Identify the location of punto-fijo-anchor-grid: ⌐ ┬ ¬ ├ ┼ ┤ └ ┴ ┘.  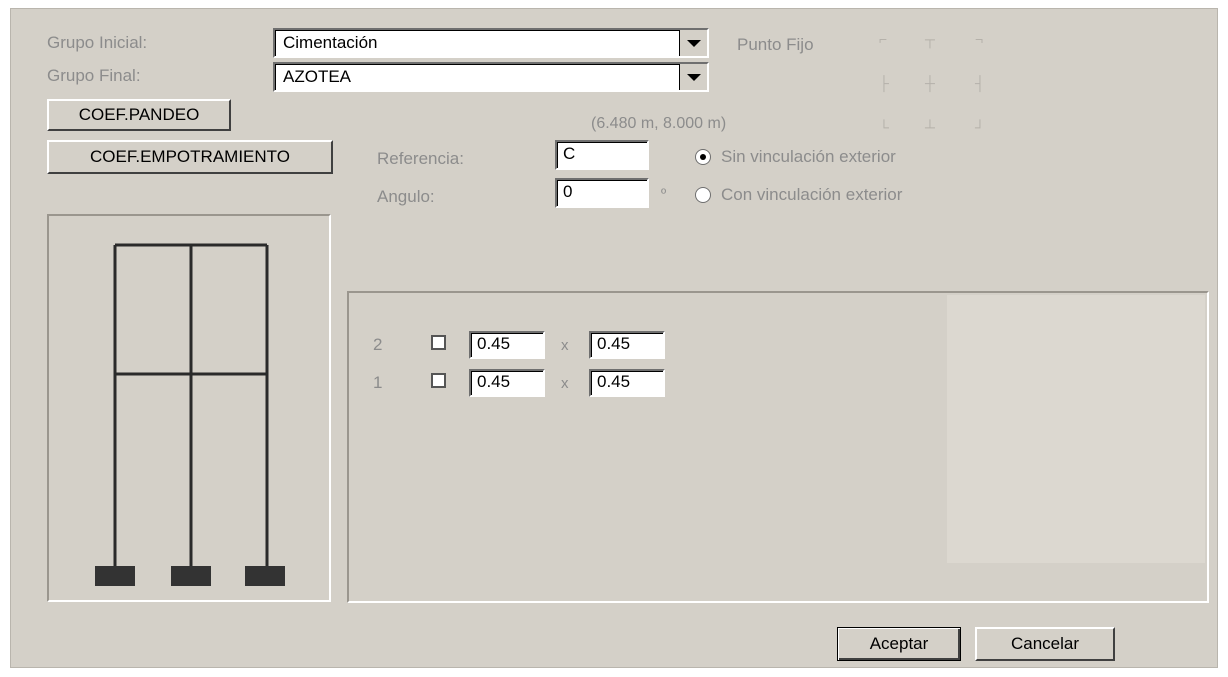
(934, 83).